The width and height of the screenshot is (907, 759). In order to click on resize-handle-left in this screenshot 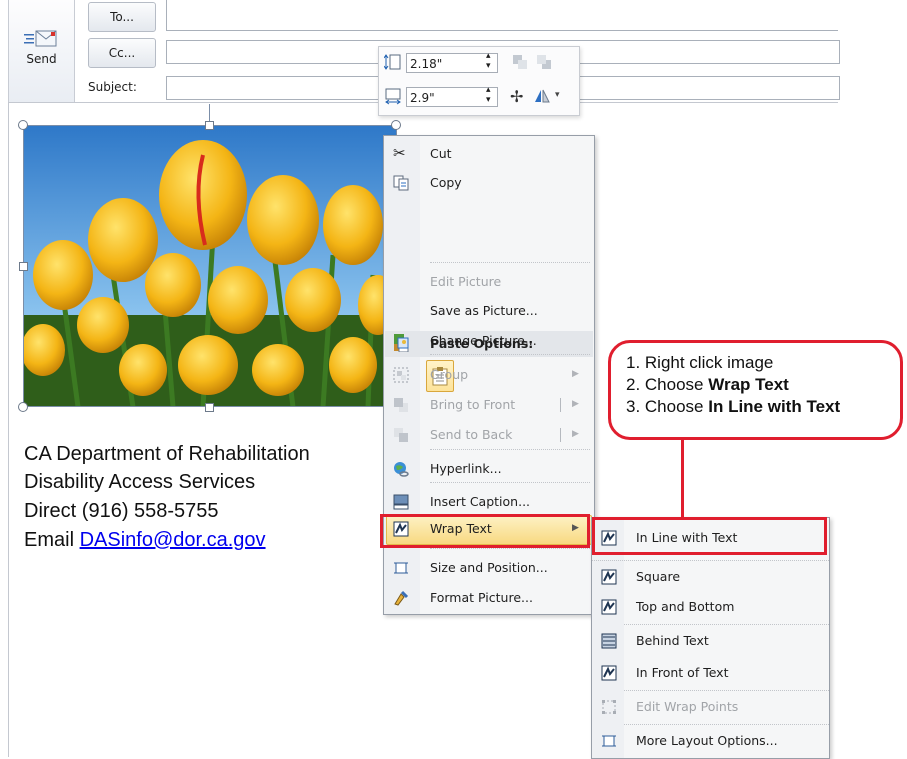, I will do `click(23, 266)`.